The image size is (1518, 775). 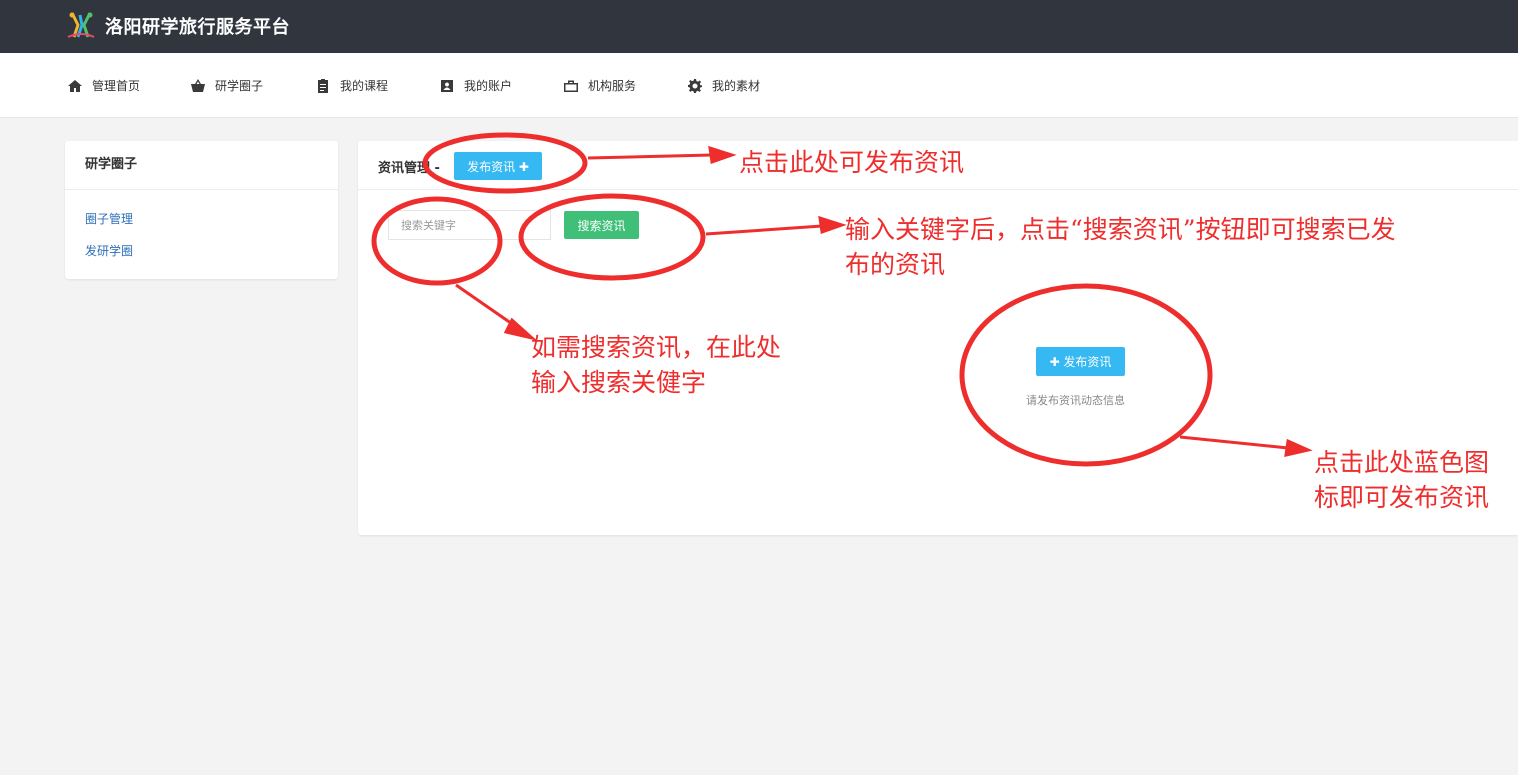 I want to click on nav-item-home: 管理首页, so click(x=103, y=85).